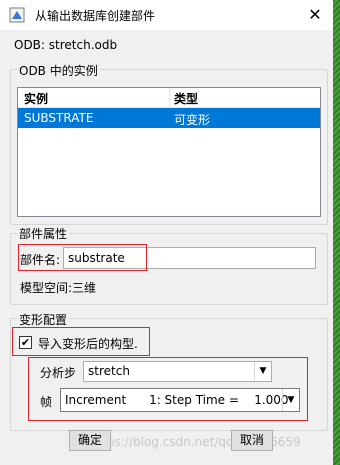 The width and height of the screenshot is (340, 465). What do you see at coordinates (166, 15) in the screenshot?
I see `title-bar: 从输出数据库创建部件 ✕` at bounding box center [166, 15].